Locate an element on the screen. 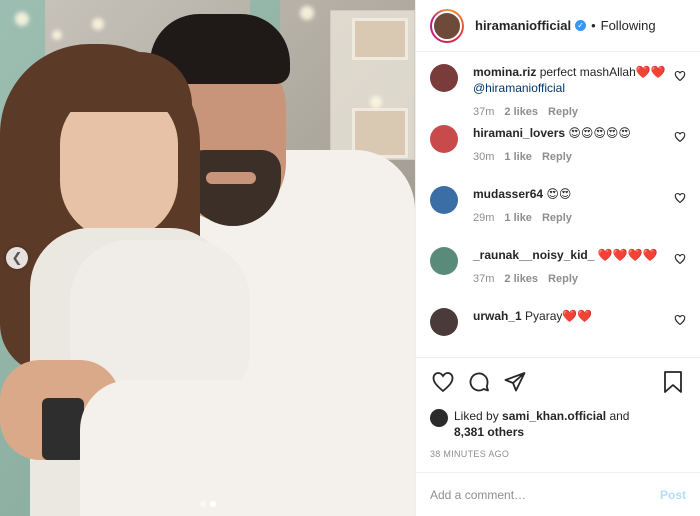  man-smile is located at coordinates (231, 178).